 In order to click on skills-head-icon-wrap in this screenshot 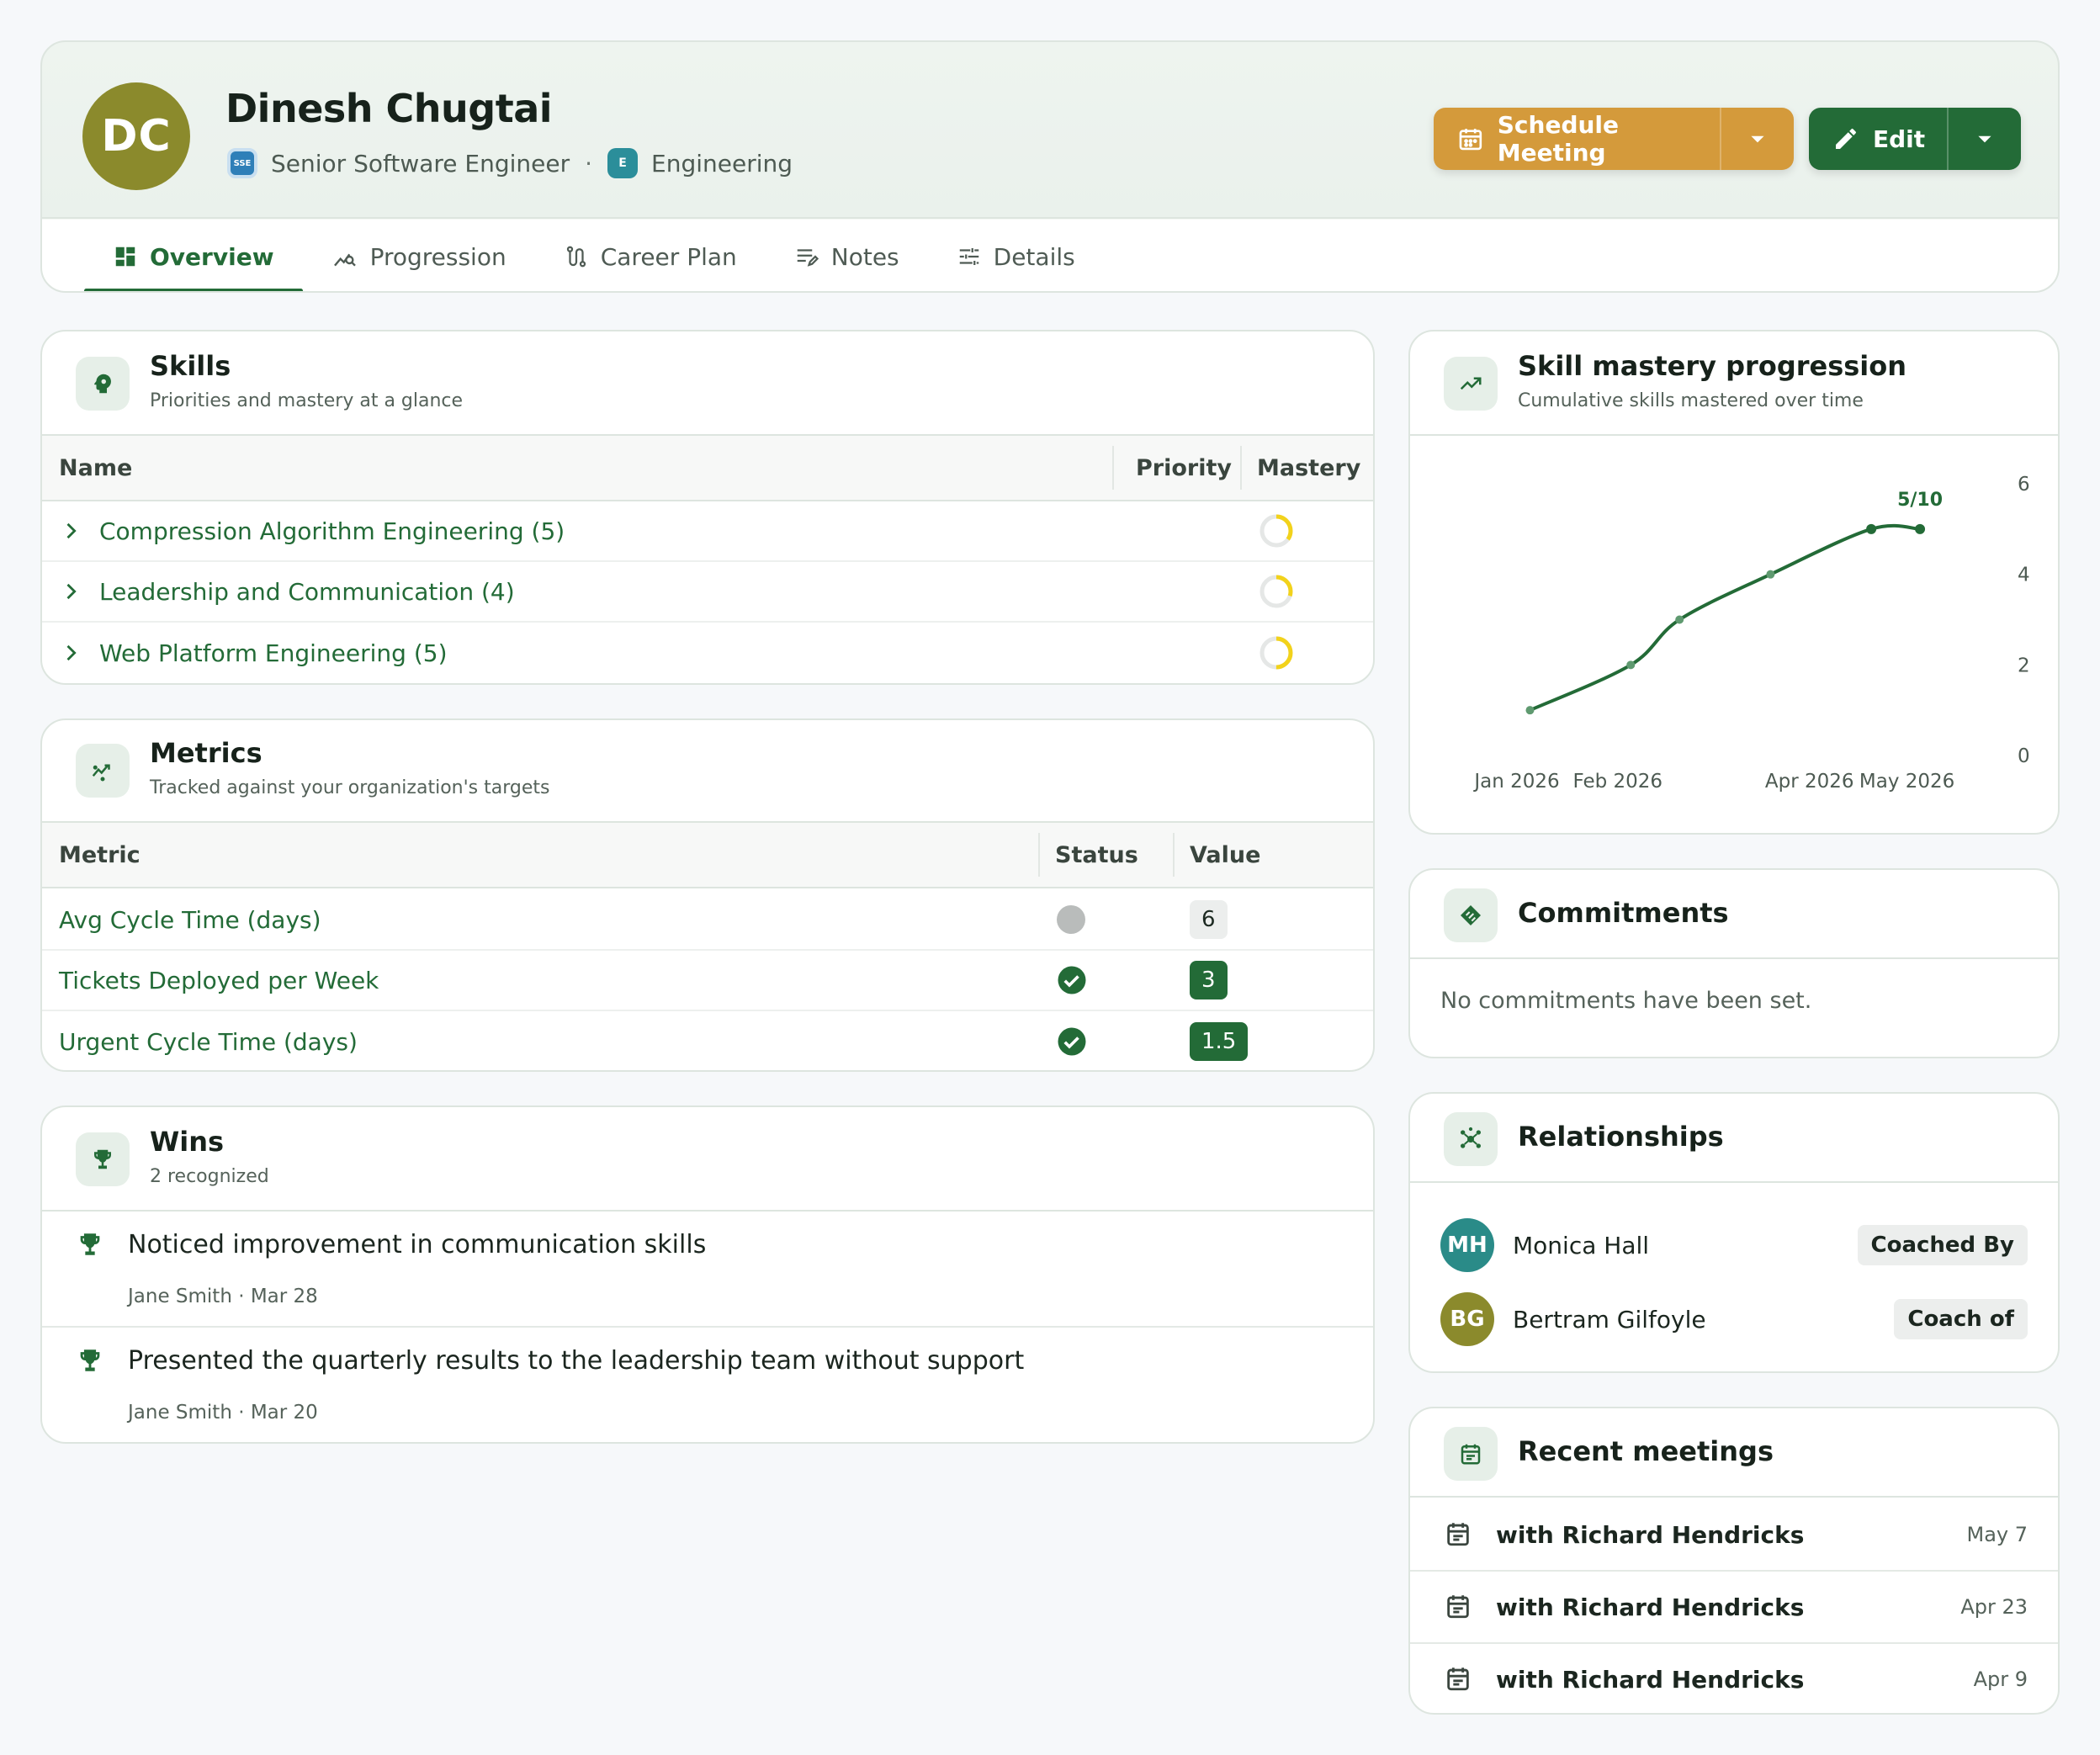, I will do `click(103, 384)`.